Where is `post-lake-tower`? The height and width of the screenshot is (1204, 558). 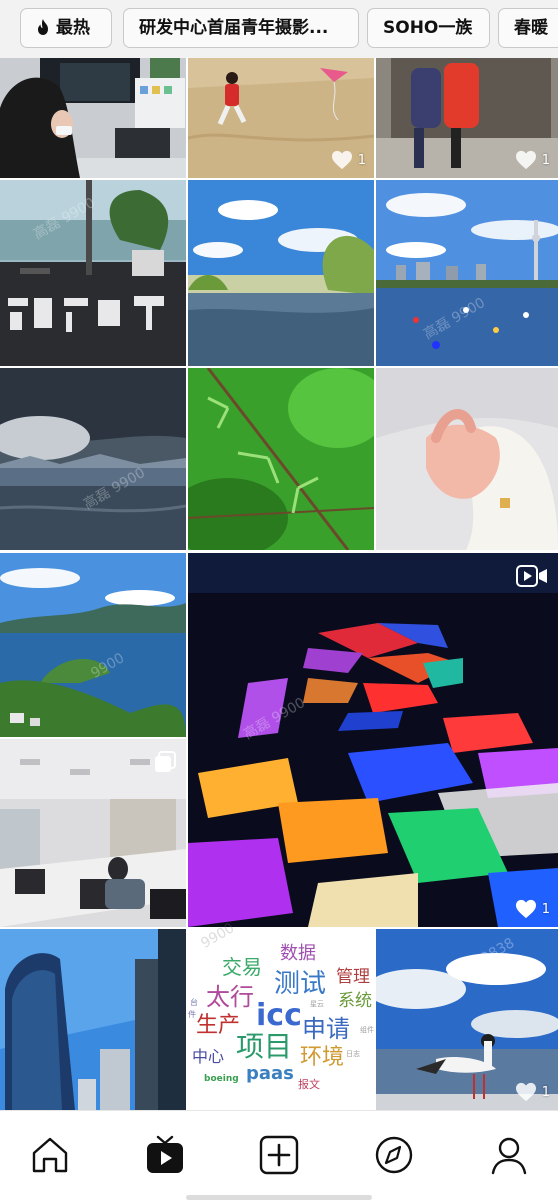 post-lake-tower is located at coordinates (467, 273).